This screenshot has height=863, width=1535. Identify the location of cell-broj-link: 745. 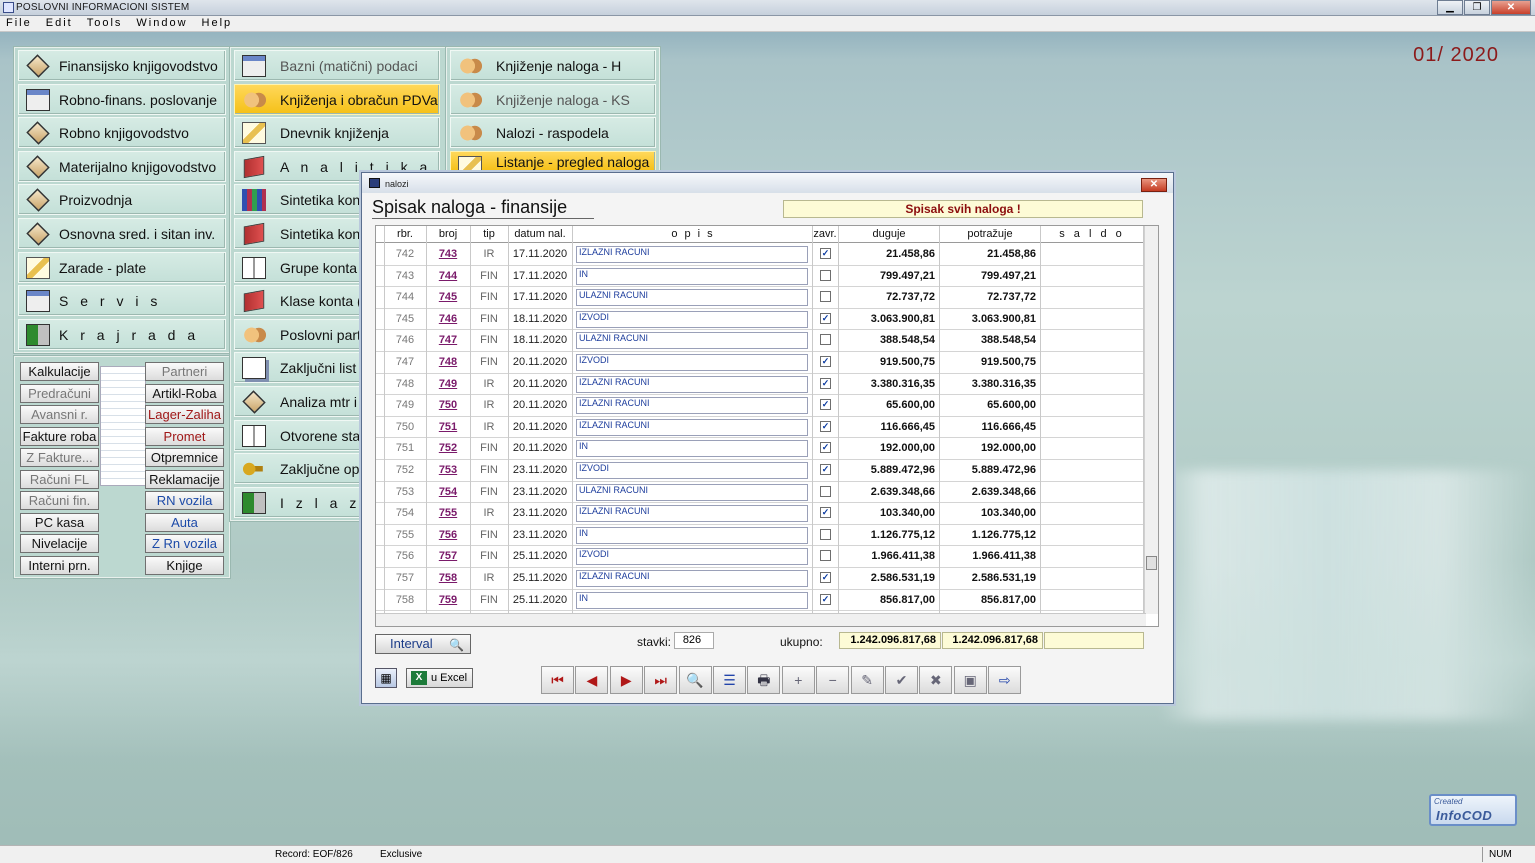
(448, 297).